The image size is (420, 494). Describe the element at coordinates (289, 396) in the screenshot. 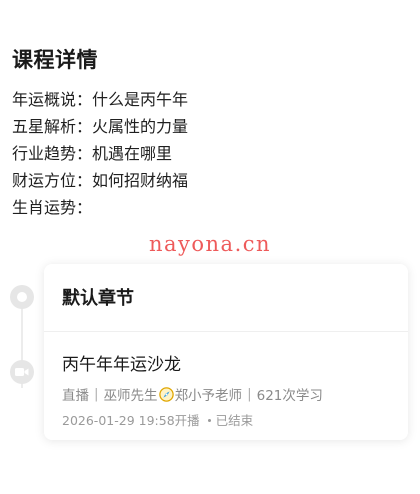

I see `view-count: 621次学习` at that location.